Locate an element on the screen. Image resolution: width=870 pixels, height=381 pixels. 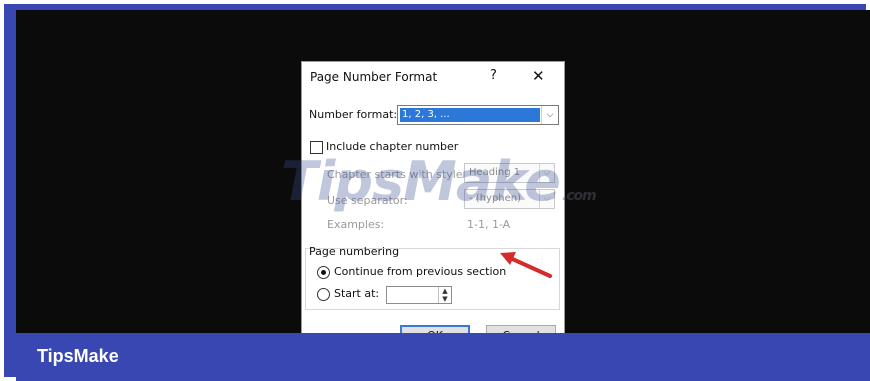
start-at-label: Start at: is located at coordinates (357, 293).